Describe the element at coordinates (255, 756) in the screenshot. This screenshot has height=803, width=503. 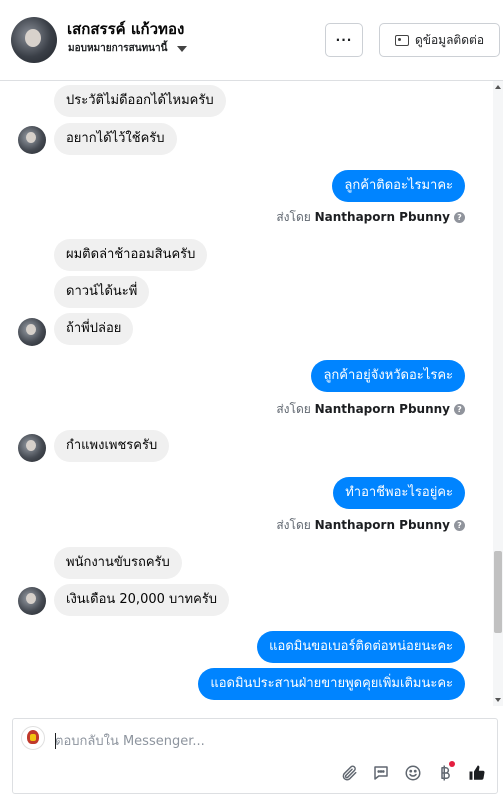
I see `message-composer` at that location.